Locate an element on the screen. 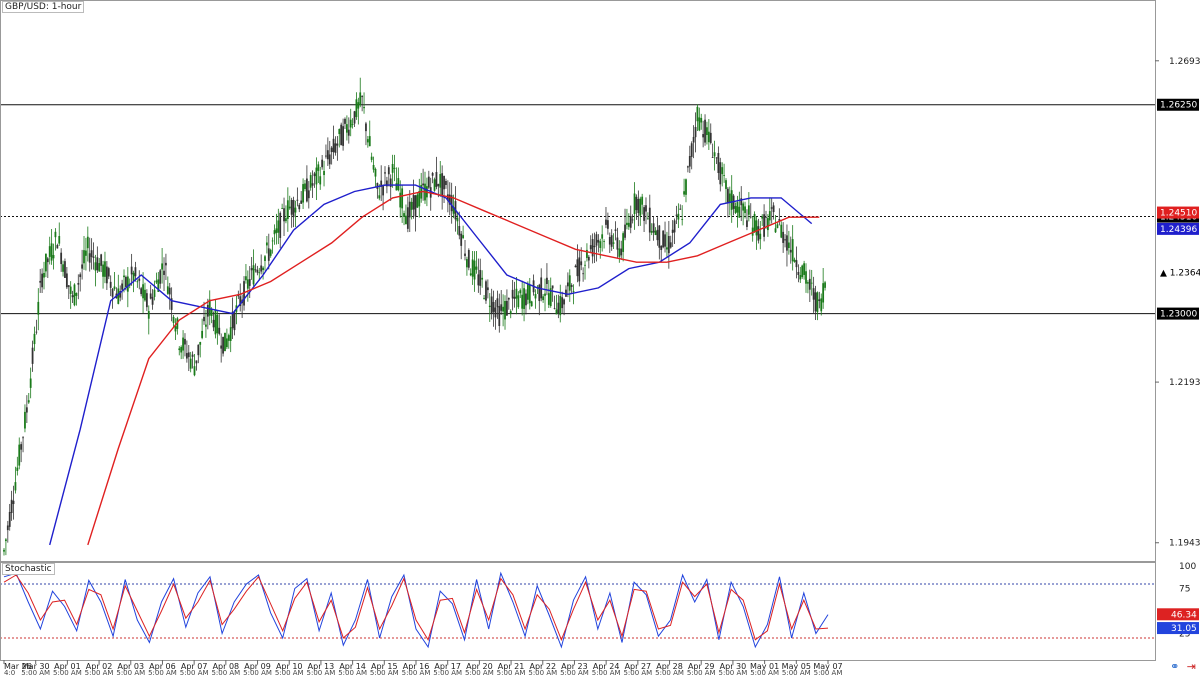  link-icon: ⚭ is located at coordinates (1174, 666).